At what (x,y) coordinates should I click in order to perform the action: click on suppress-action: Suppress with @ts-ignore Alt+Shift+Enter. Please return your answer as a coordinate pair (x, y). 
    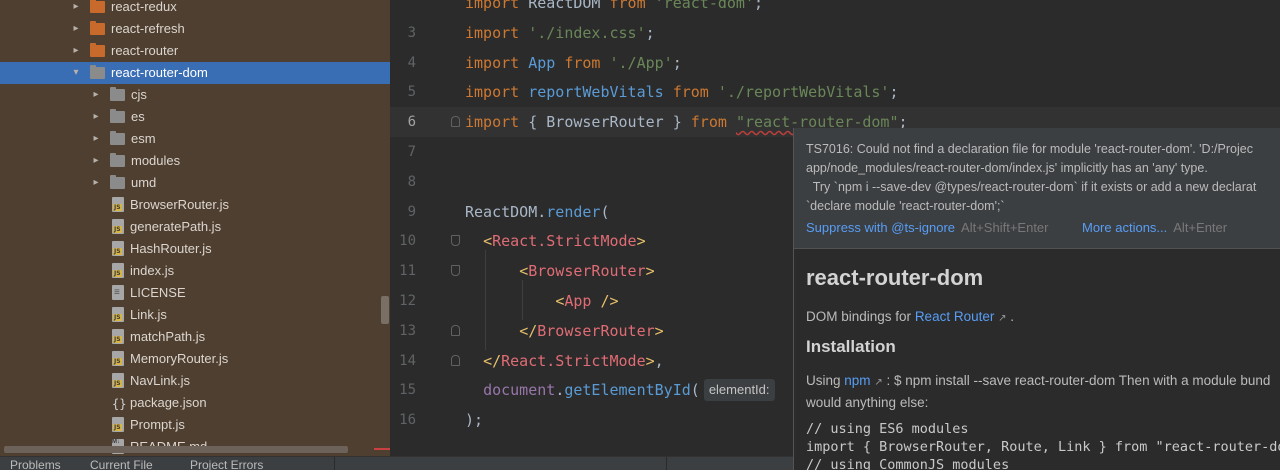
    Looking at the image, I should click on (927, 227).